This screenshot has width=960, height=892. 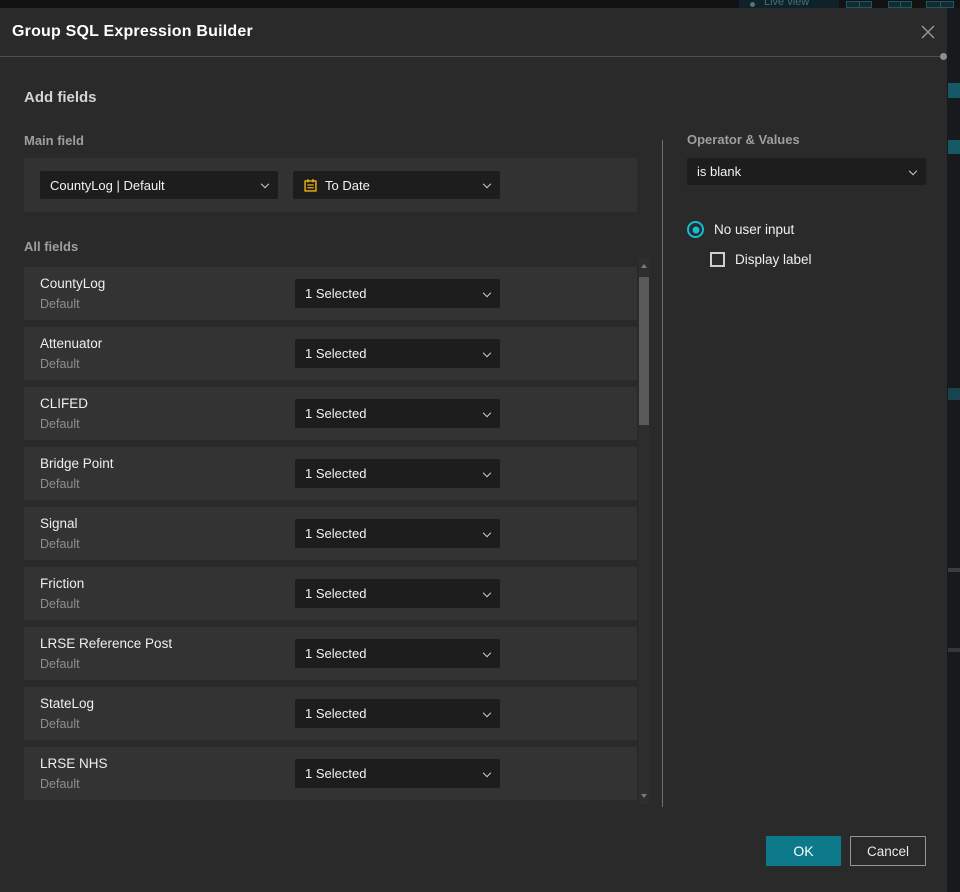 I want to click on background-app-right-strip, so click(x=953, y=450).